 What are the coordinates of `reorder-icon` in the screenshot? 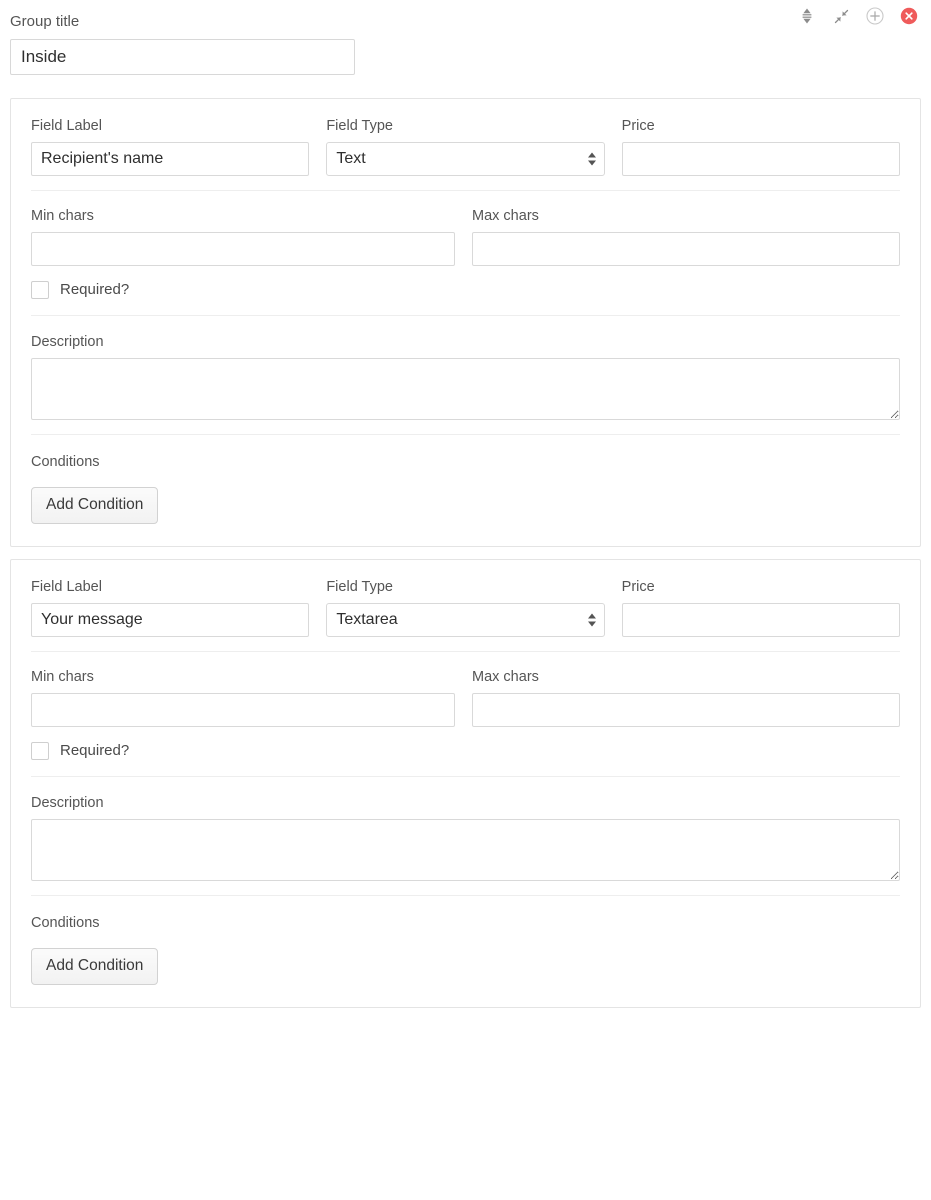 It's located at (807, 16).